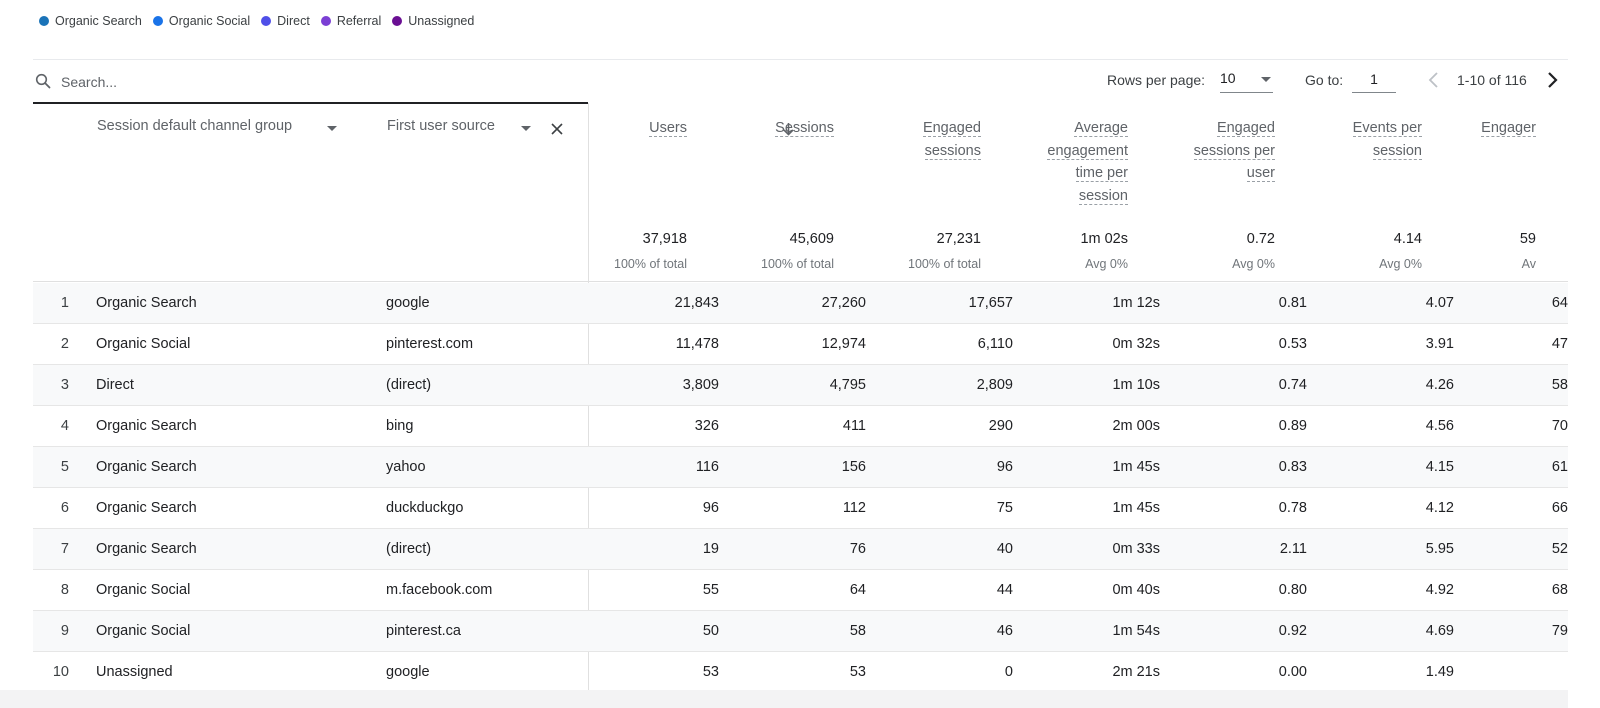 Image resolution: width=1600 pixels, height=708 pixels. Describe the element at coordinates (668, 128) in the screenshot. I see `column-header-users: Users` at that location.